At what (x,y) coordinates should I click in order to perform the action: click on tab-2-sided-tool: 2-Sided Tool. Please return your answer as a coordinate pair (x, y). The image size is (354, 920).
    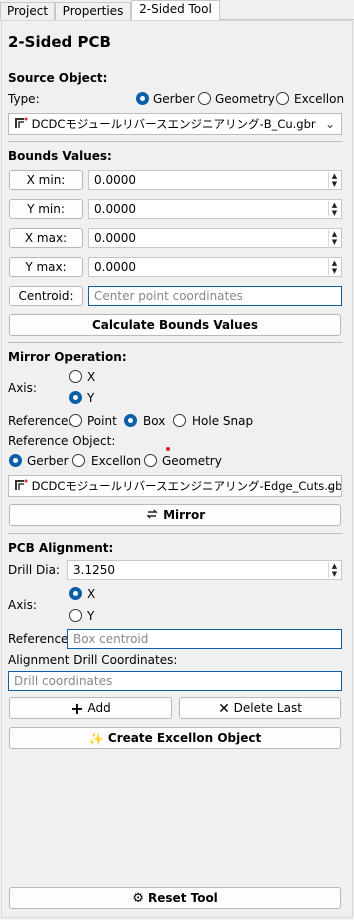
    Looking at the image, I should click on (175, 10).